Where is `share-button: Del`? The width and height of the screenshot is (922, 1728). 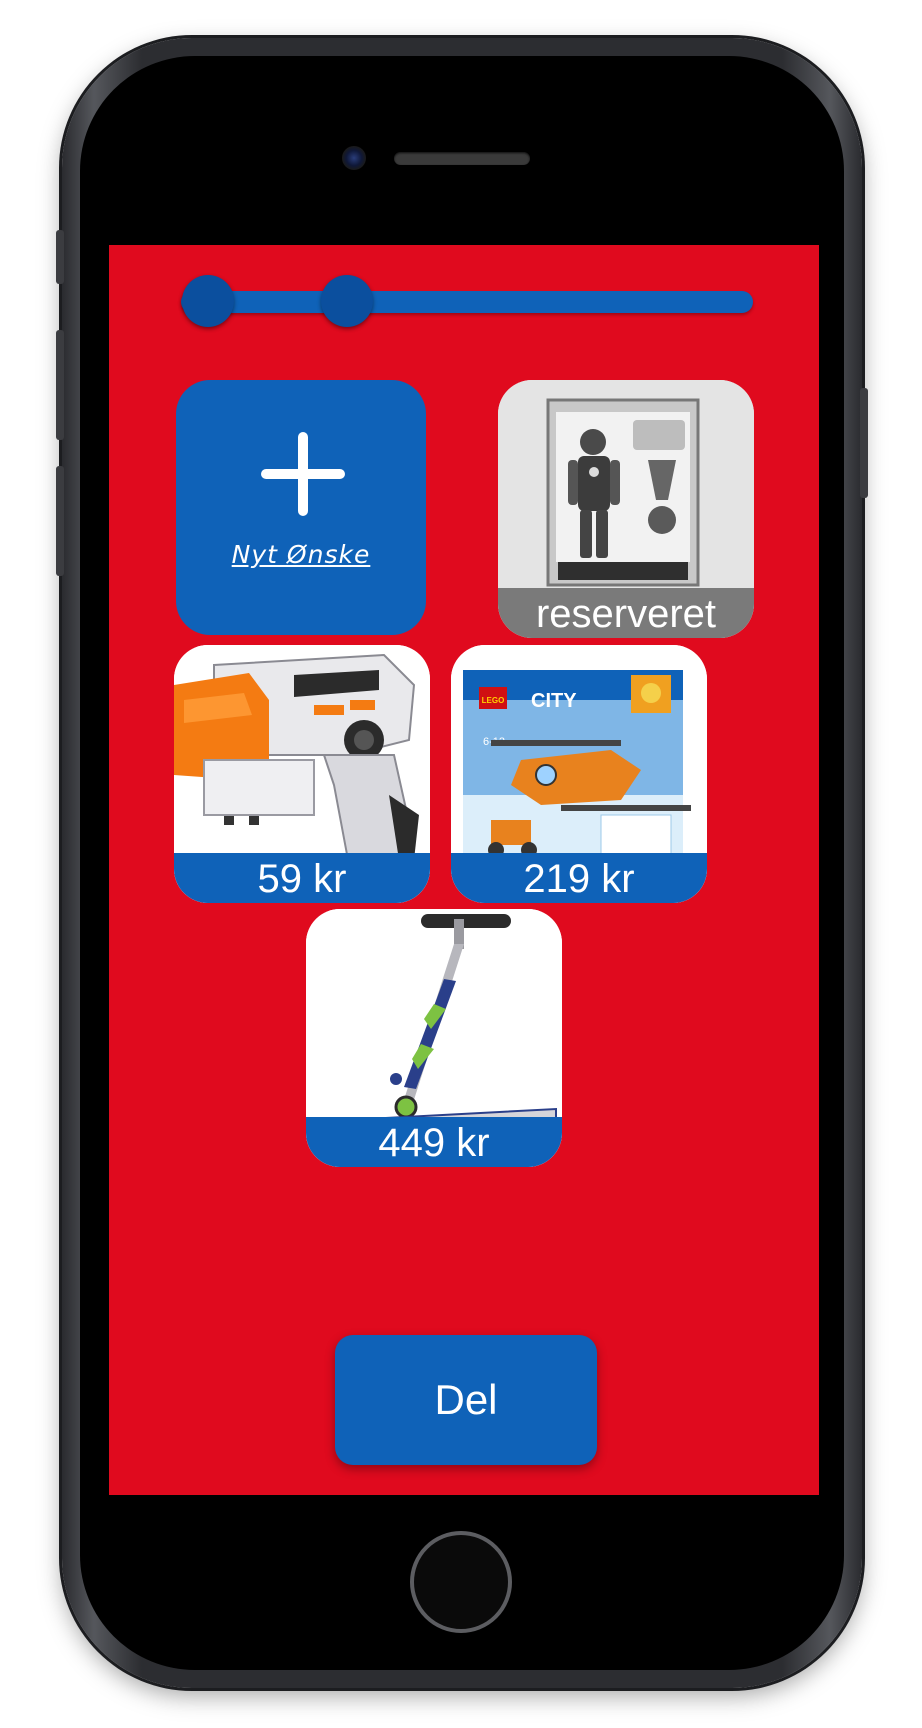 share-button: Del is located at coordinates (466, 1400).